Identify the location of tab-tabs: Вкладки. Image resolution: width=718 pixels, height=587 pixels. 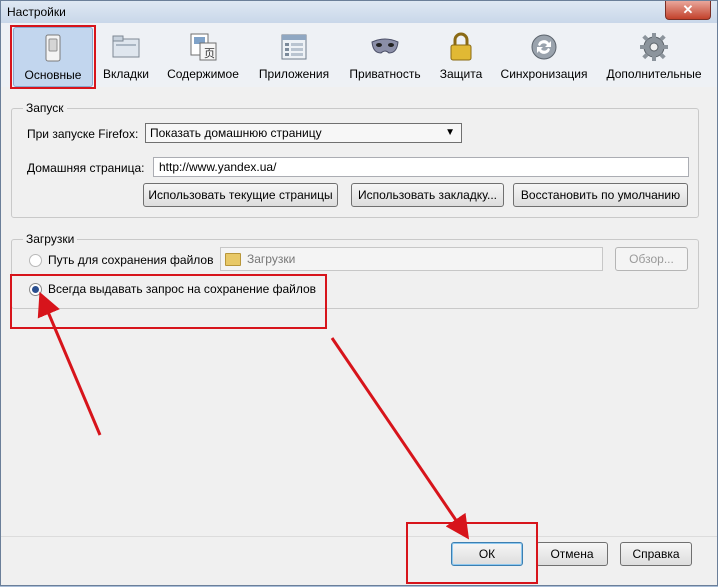
(126, 56).